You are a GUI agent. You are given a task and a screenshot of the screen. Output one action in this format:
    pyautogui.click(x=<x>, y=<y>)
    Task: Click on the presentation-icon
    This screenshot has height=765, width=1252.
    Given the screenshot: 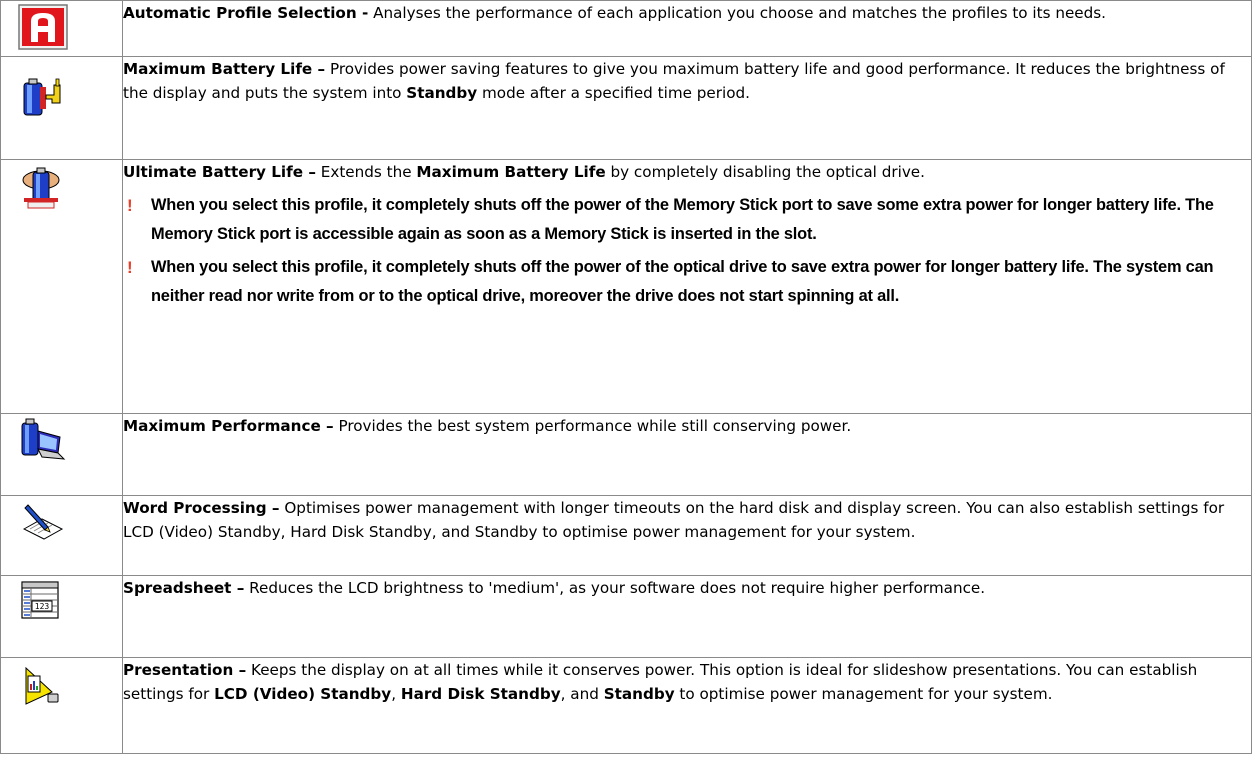 What is the action you would take?
    pyautogui.click(x=44, y=690)
    